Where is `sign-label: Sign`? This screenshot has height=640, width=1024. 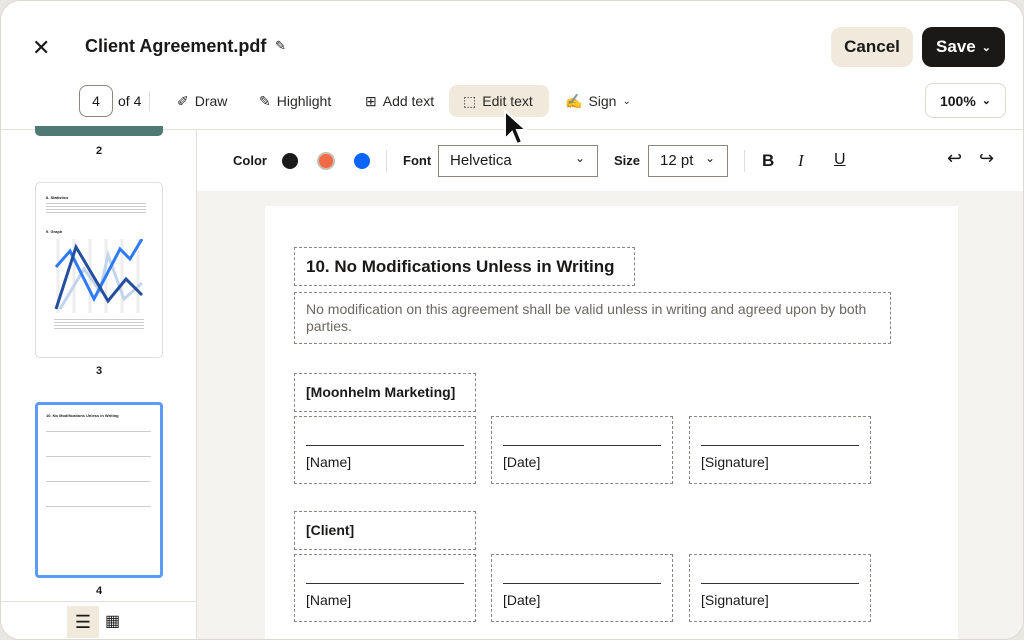 sign-label: Sign is located at coordinates (602, 101).